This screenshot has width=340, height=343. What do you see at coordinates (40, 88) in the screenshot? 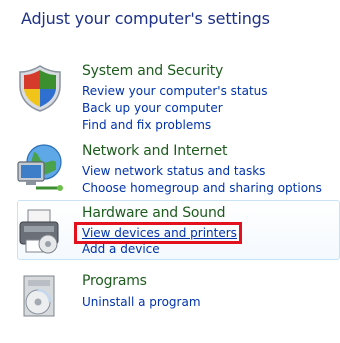
I see `shield-icon` at bounding box center [40, 88].